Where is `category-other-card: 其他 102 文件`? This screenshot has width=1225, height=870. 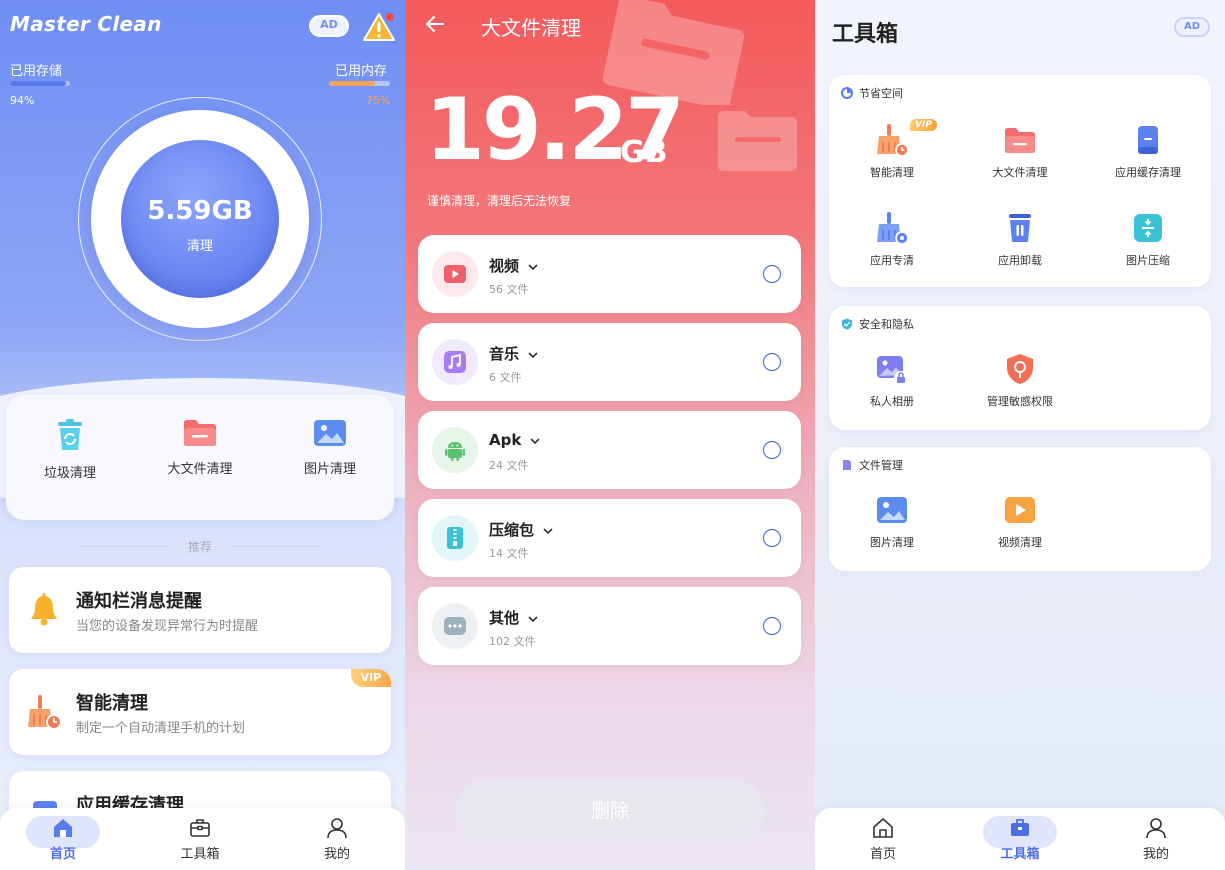 category-other-card: 其他 102 文件 is located at coordinates (609, 626).